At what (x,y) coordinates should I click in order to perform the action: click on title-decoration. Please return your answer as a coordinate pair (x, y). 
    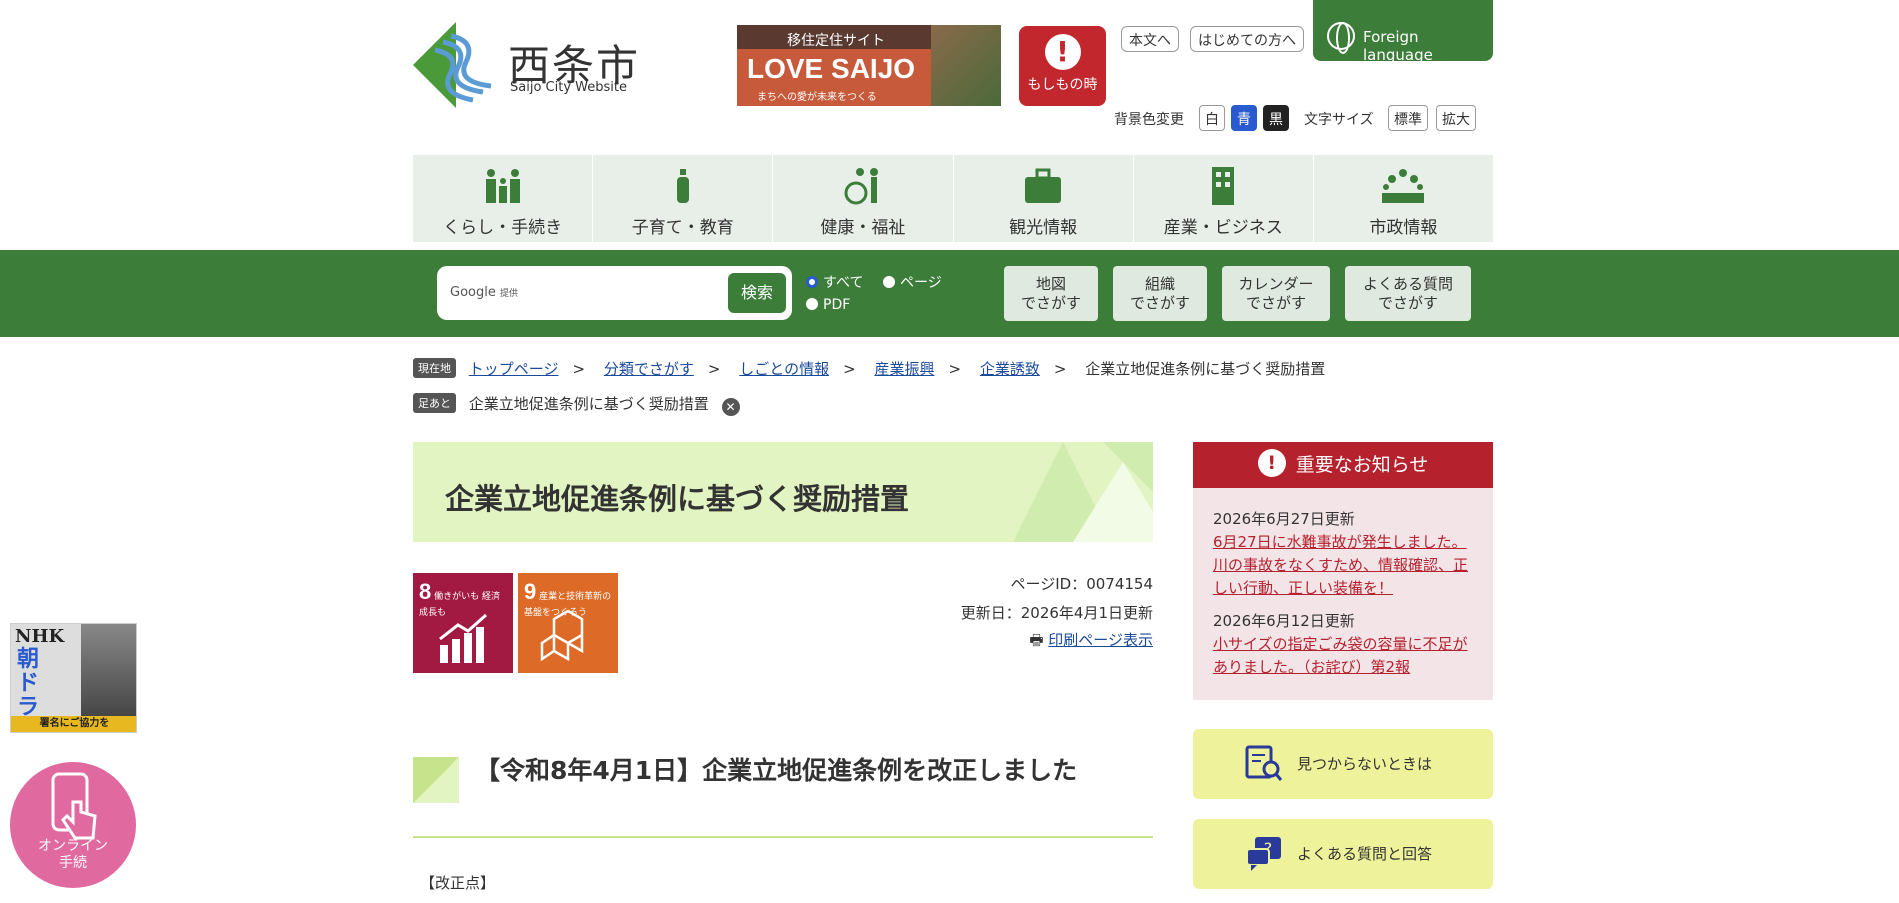
    Looking at the image, I should click on (1083, 492).